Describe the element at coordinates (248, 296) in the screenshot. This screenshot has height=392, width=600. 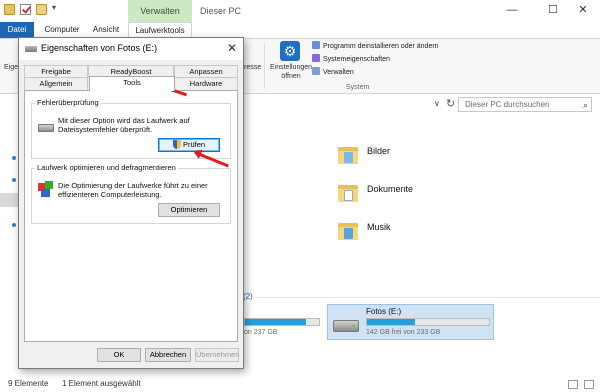
I see `drives-group-header: (2)` at that location.